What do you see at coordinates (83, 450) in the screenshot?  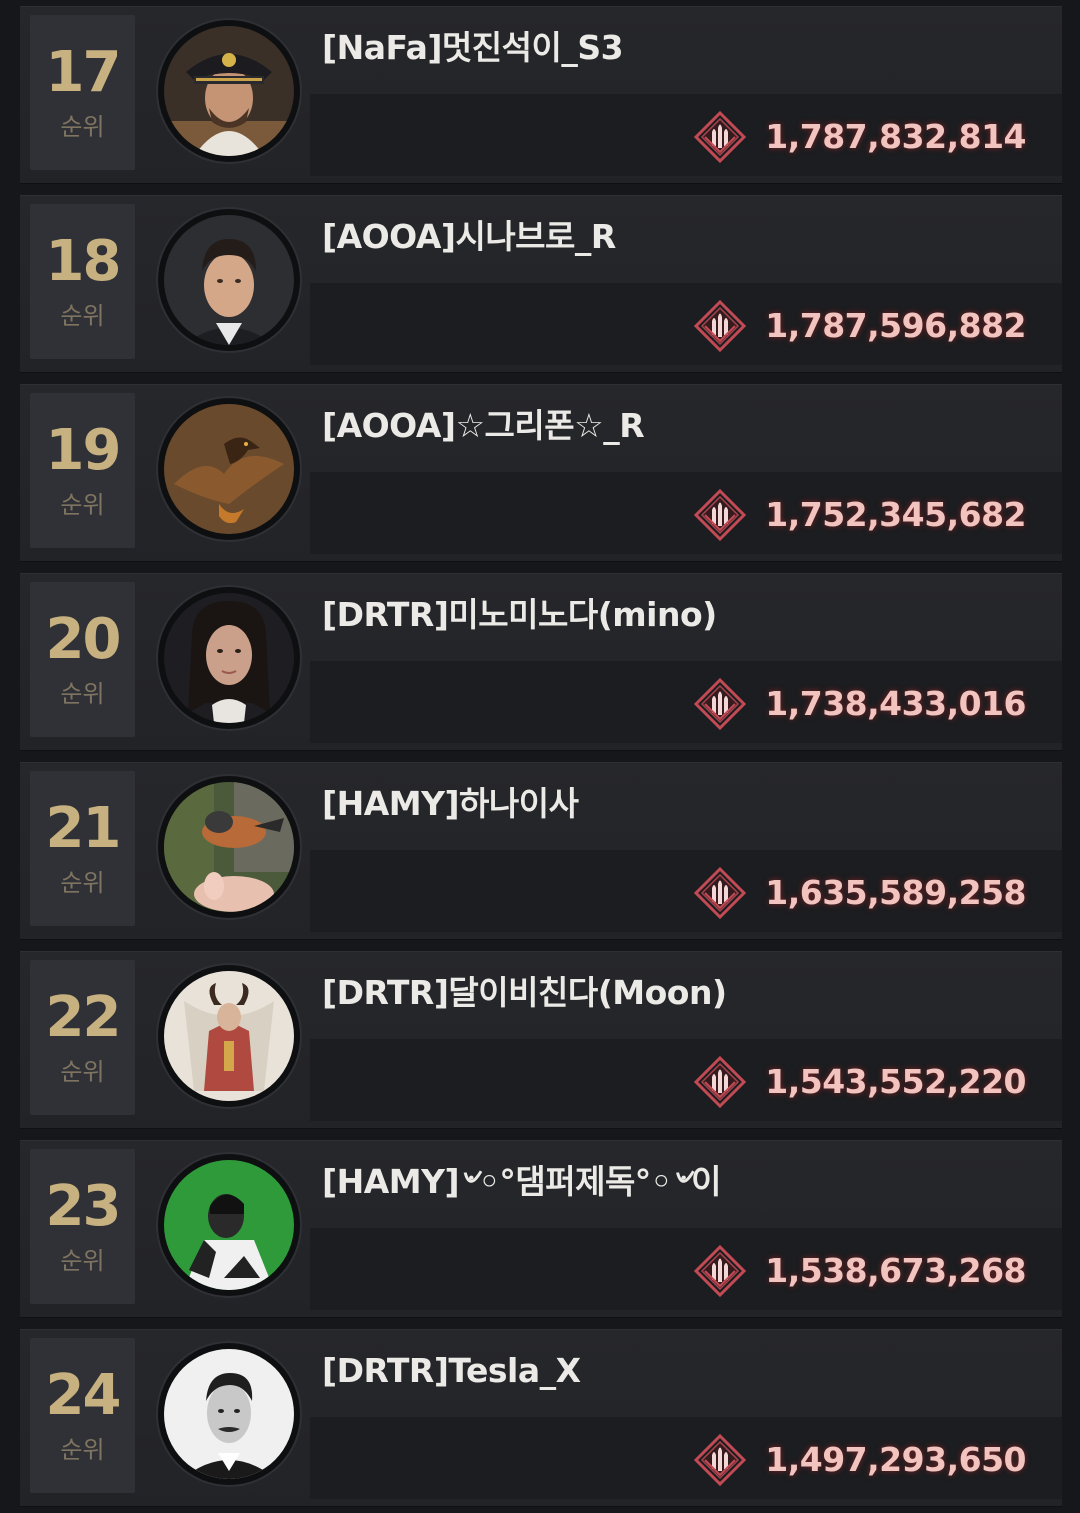 I see `rank-number: 19` at bounding box center [83, 450].